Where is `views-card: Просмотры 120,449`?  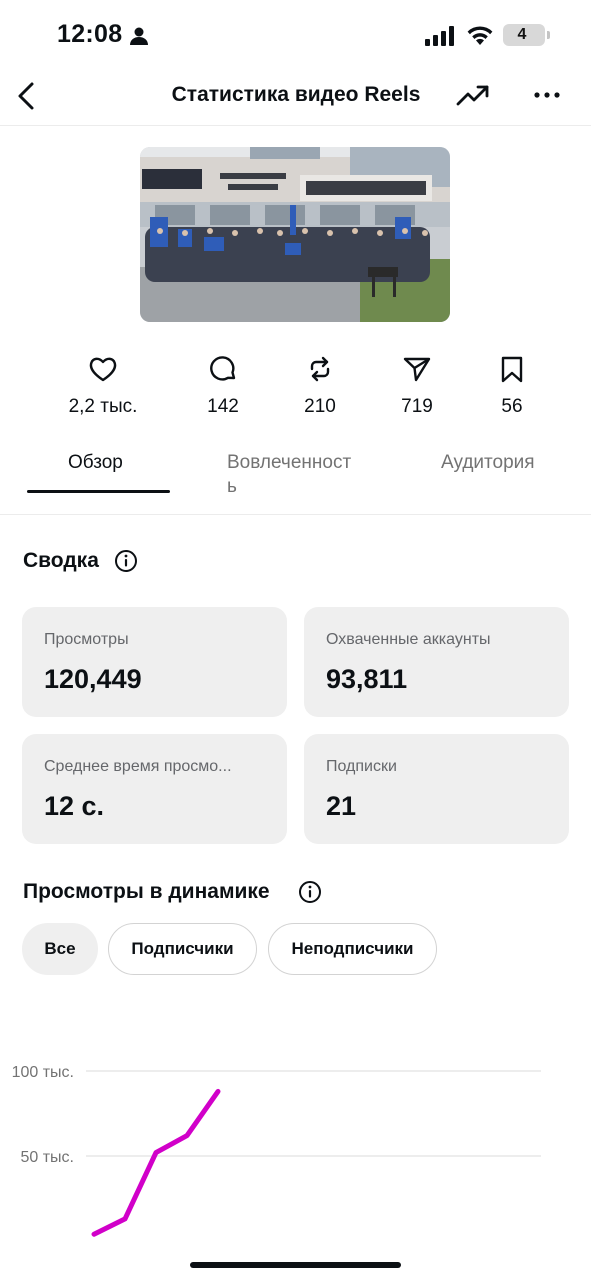 views-card: Просмотры 120,449 is located at coordinates (154, 662).